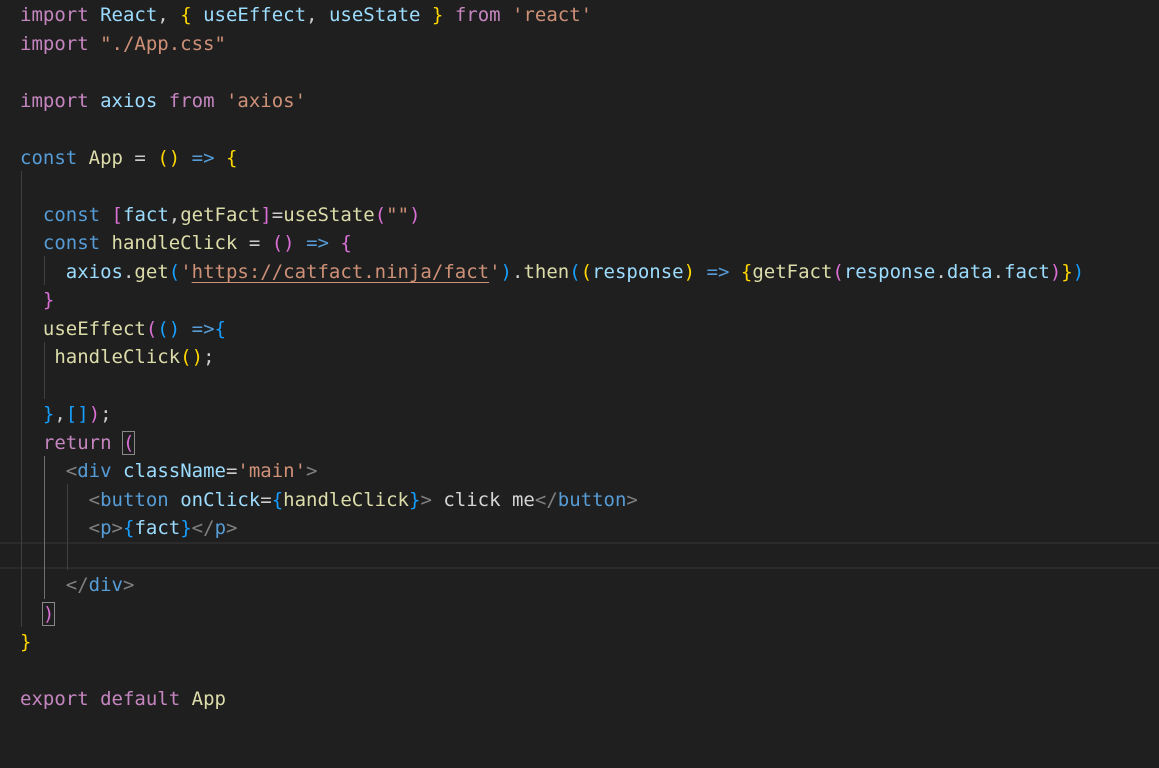 The width and height of the screenshot is (1159, 768). What do you see at coordinates (163, 101) in the screenshot?
I see `code-line: import axios from 'axios'` at bounding box center [163, 101].